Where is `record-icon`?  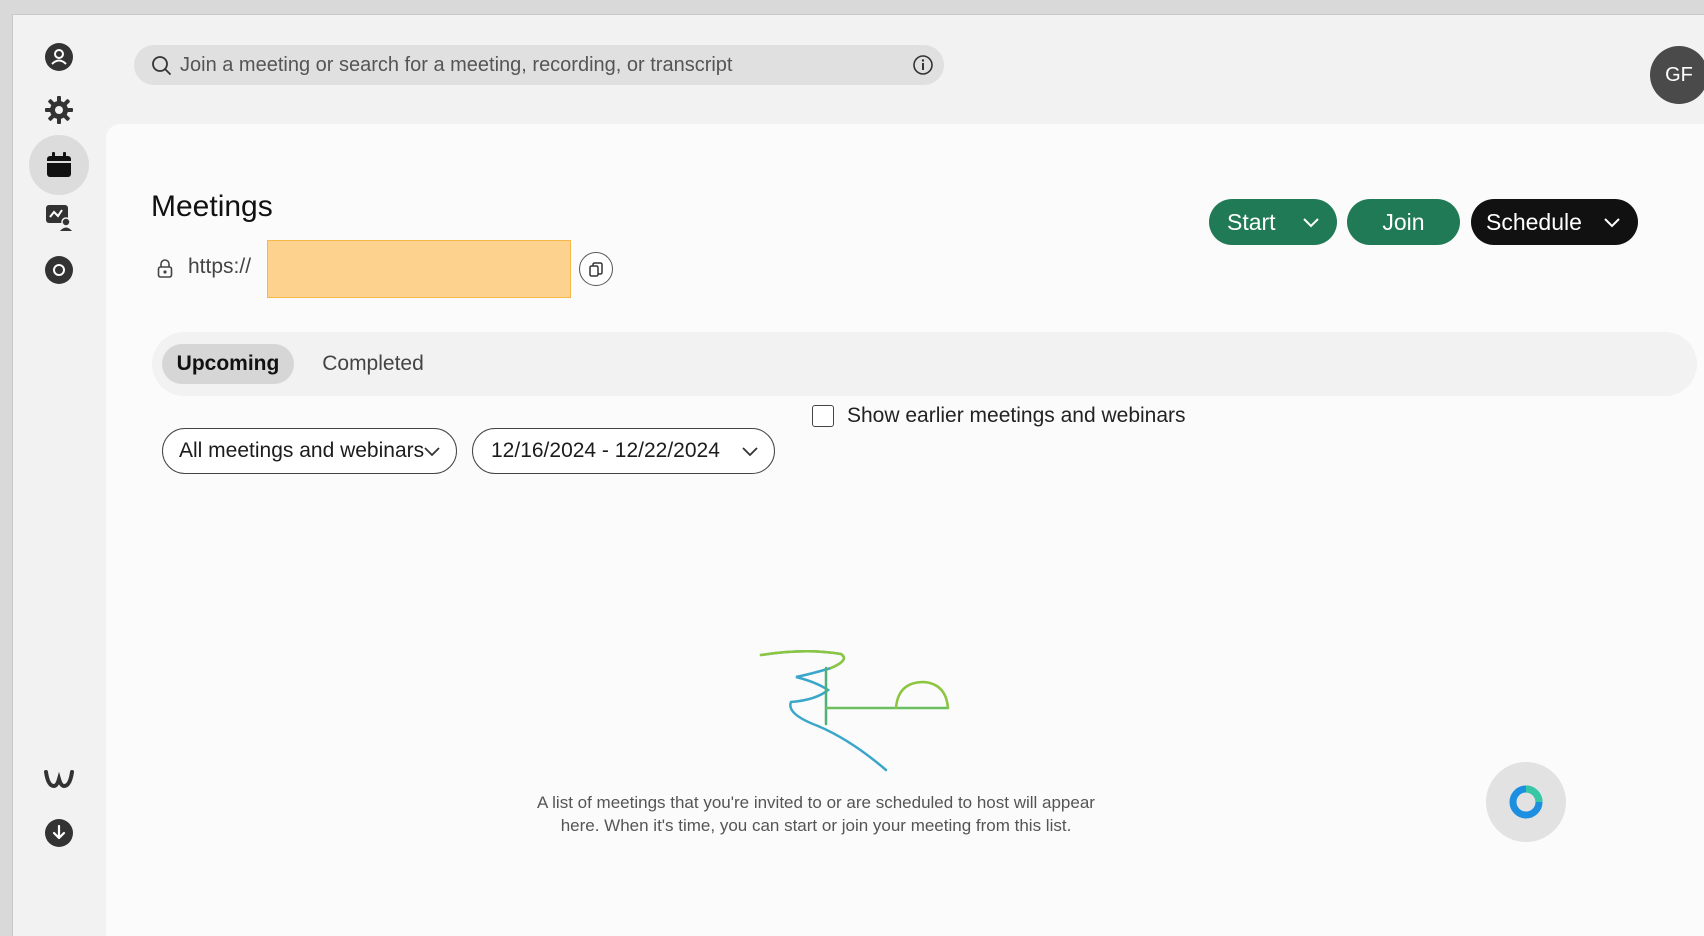 record-icon is located at coordinates (59, 270).